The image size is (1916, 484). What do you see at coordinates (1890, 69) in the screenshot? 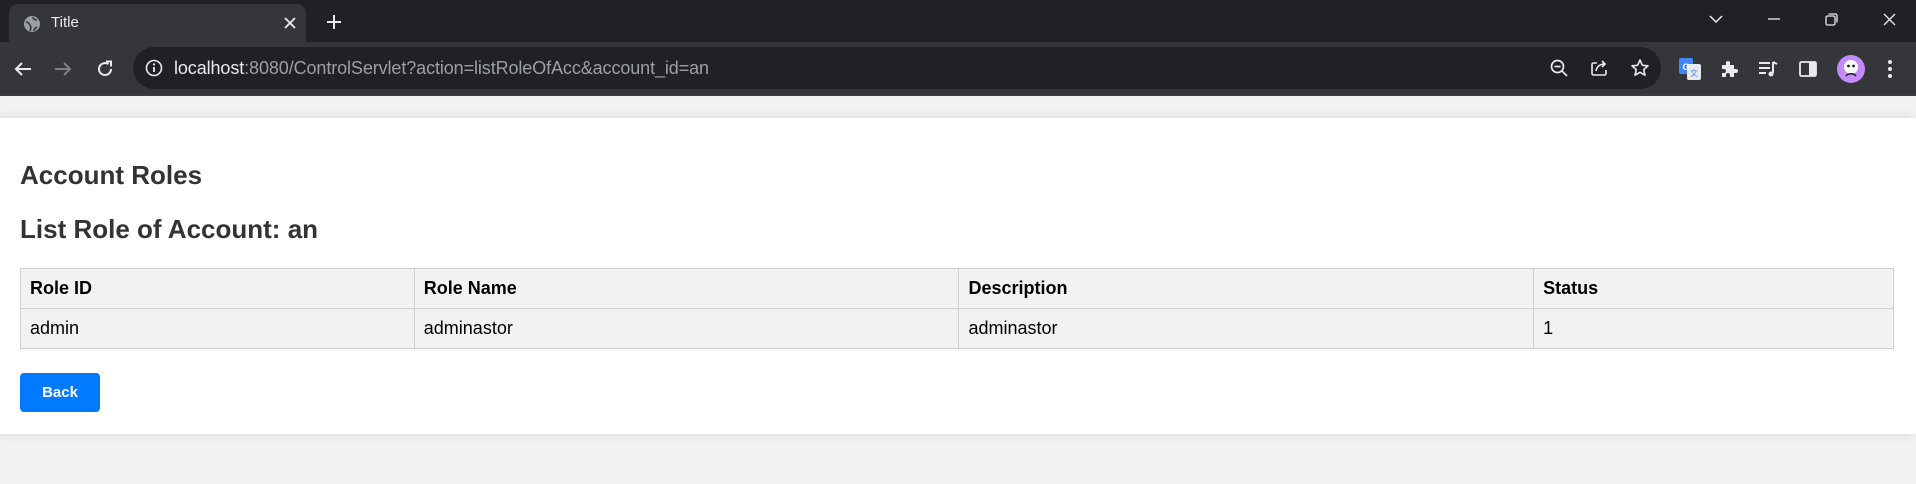
I see `kebab-menu-icon` at bounding box center [1890, 69].